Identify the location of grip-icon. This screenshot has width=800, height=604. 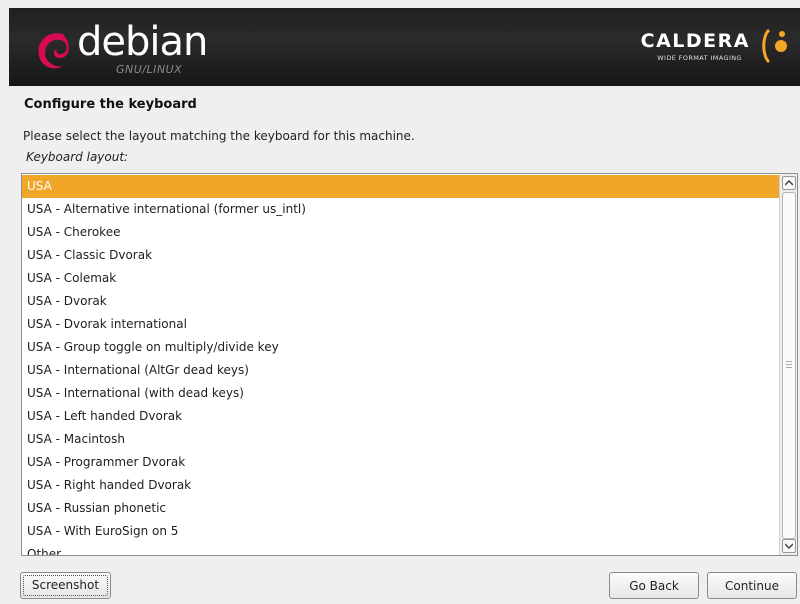
(789, 364).